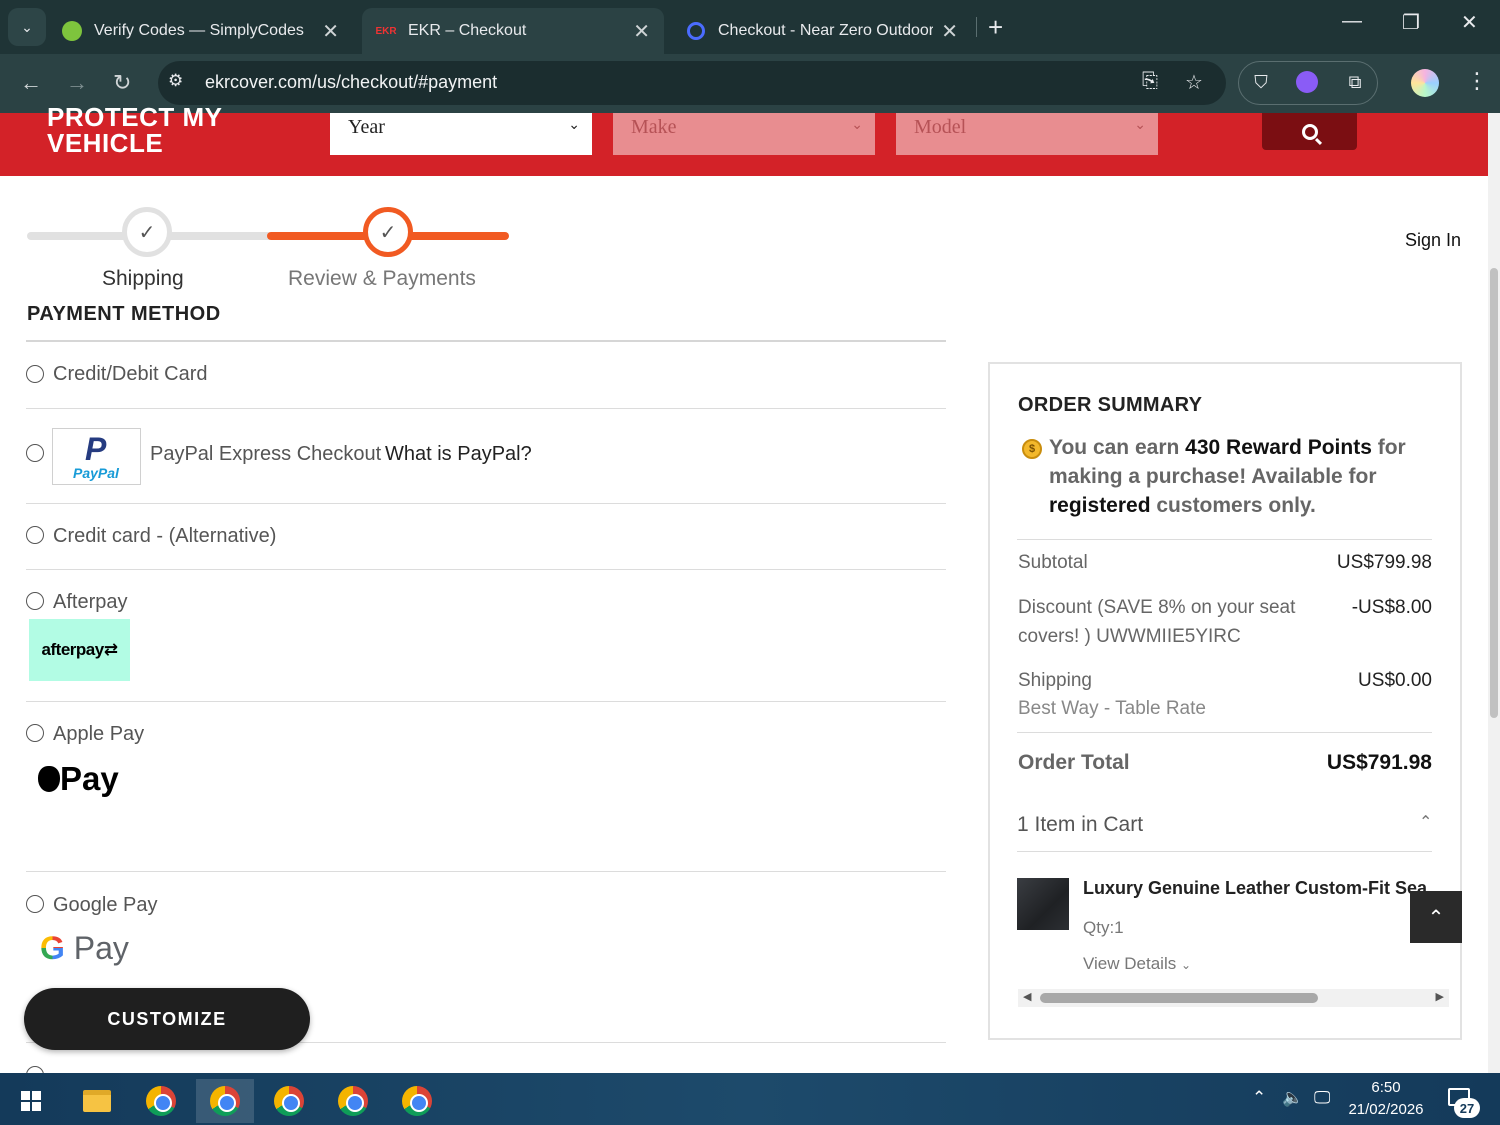 The width and height of the screenshot is (1500, 1125). I want to click on step-shipping-label: Shipping, so click(143, 279).